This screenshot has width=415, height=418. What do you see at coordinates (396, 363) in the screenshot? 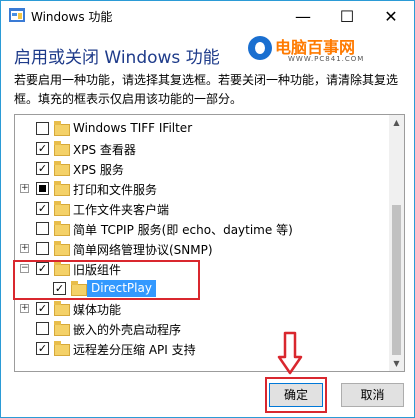
I see `scroll-down-icon: ▼` at bounding box center [396, 363].